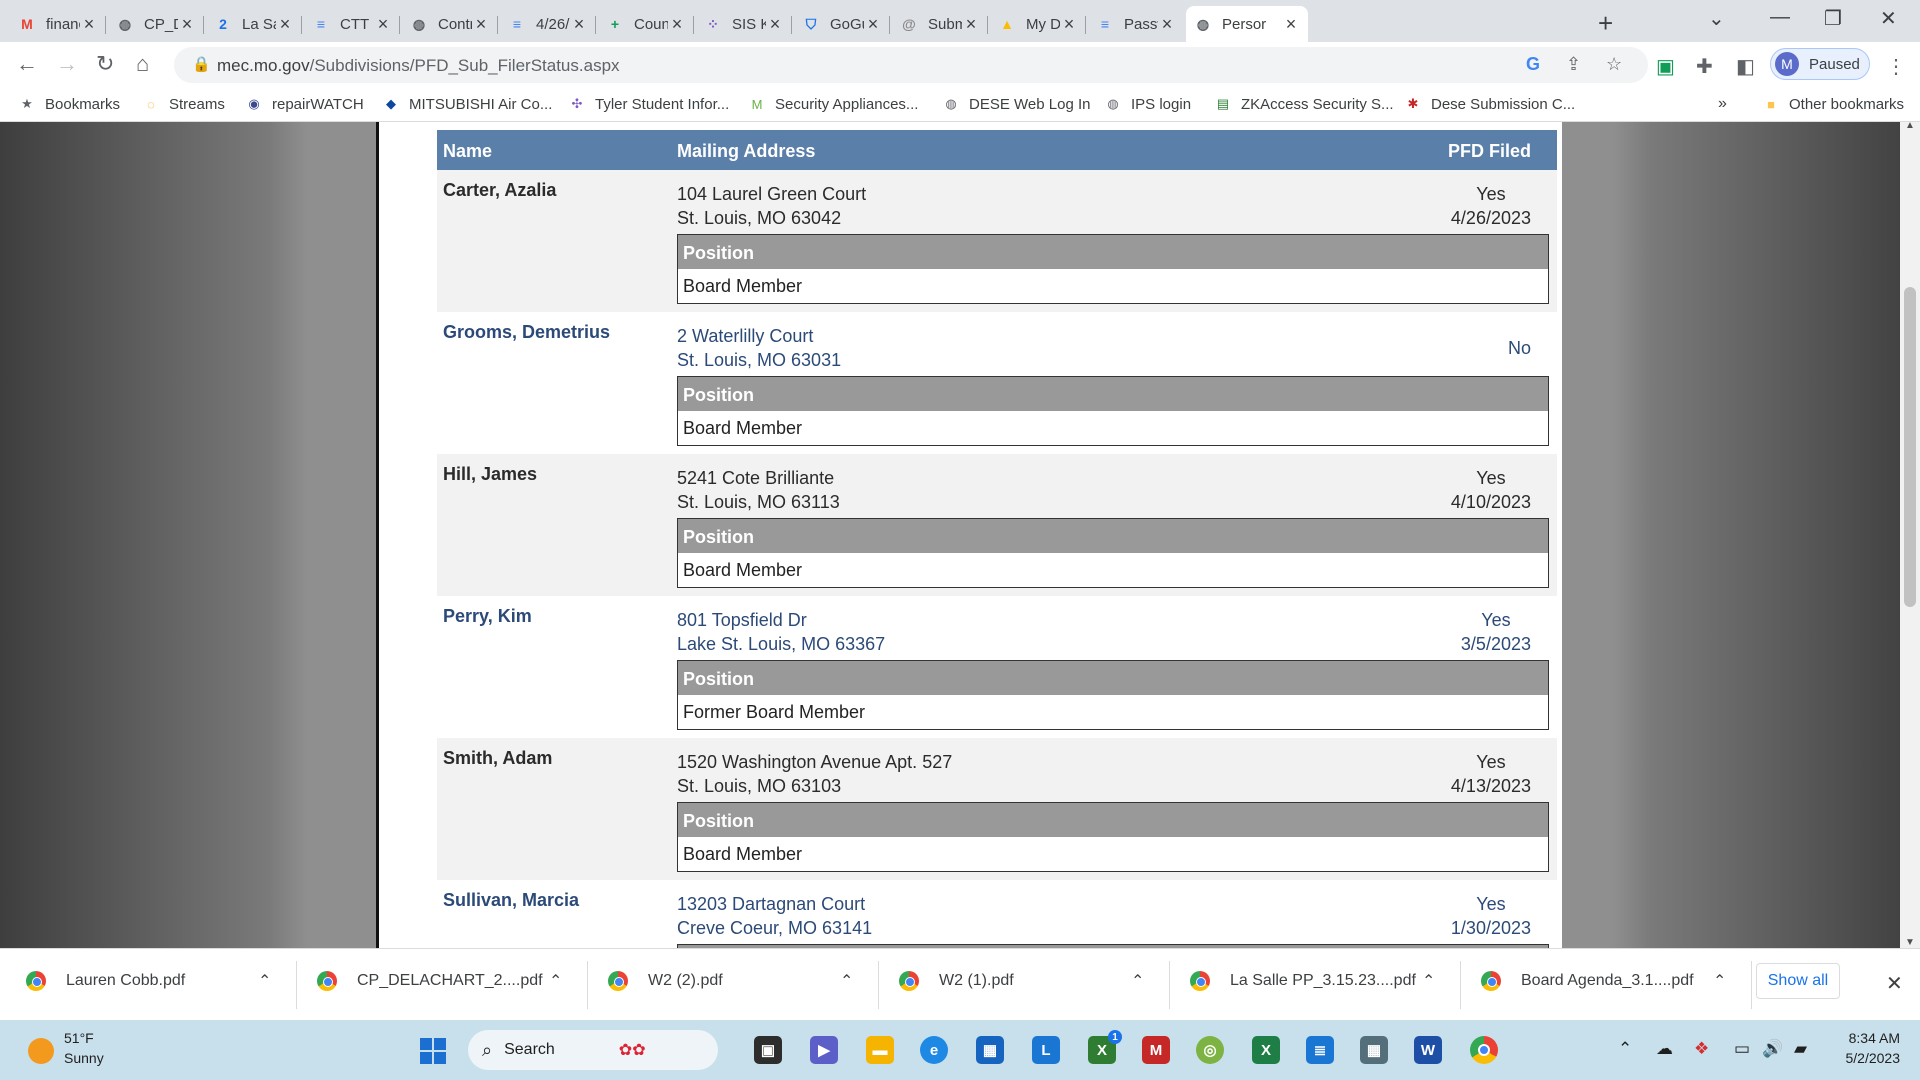 This screenshot has height=1080, width=1920. What do you see at coordinates (142, 64) in the screenshot?
I see `home-button: ⌂` at bounding box center [142, 64].